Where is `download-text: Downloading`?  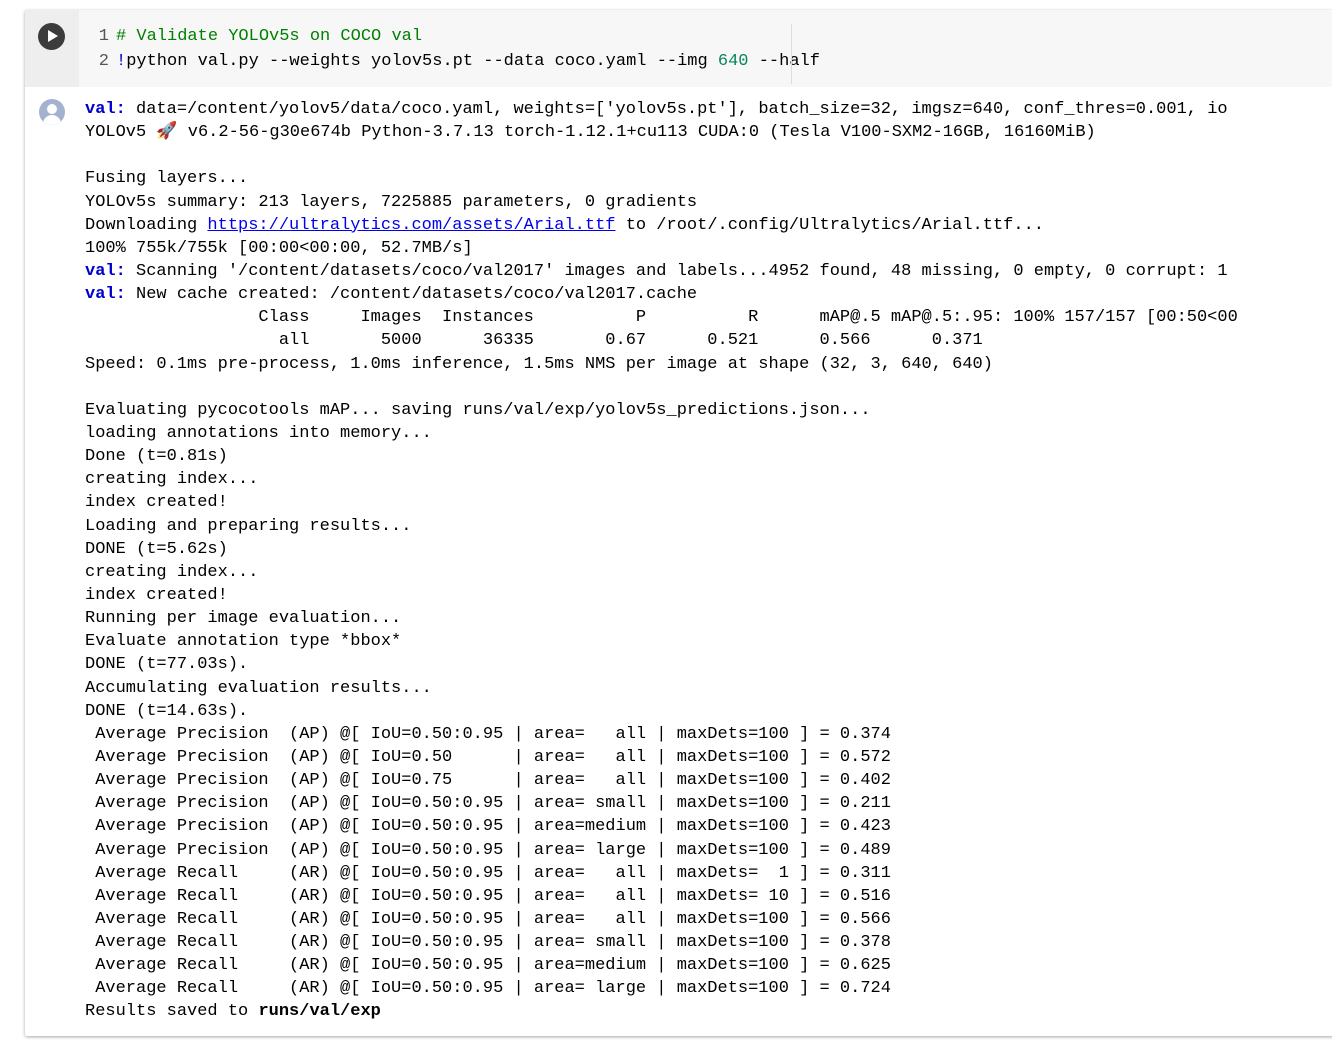
download-text: Downloading is located at coordinates (146, 225).